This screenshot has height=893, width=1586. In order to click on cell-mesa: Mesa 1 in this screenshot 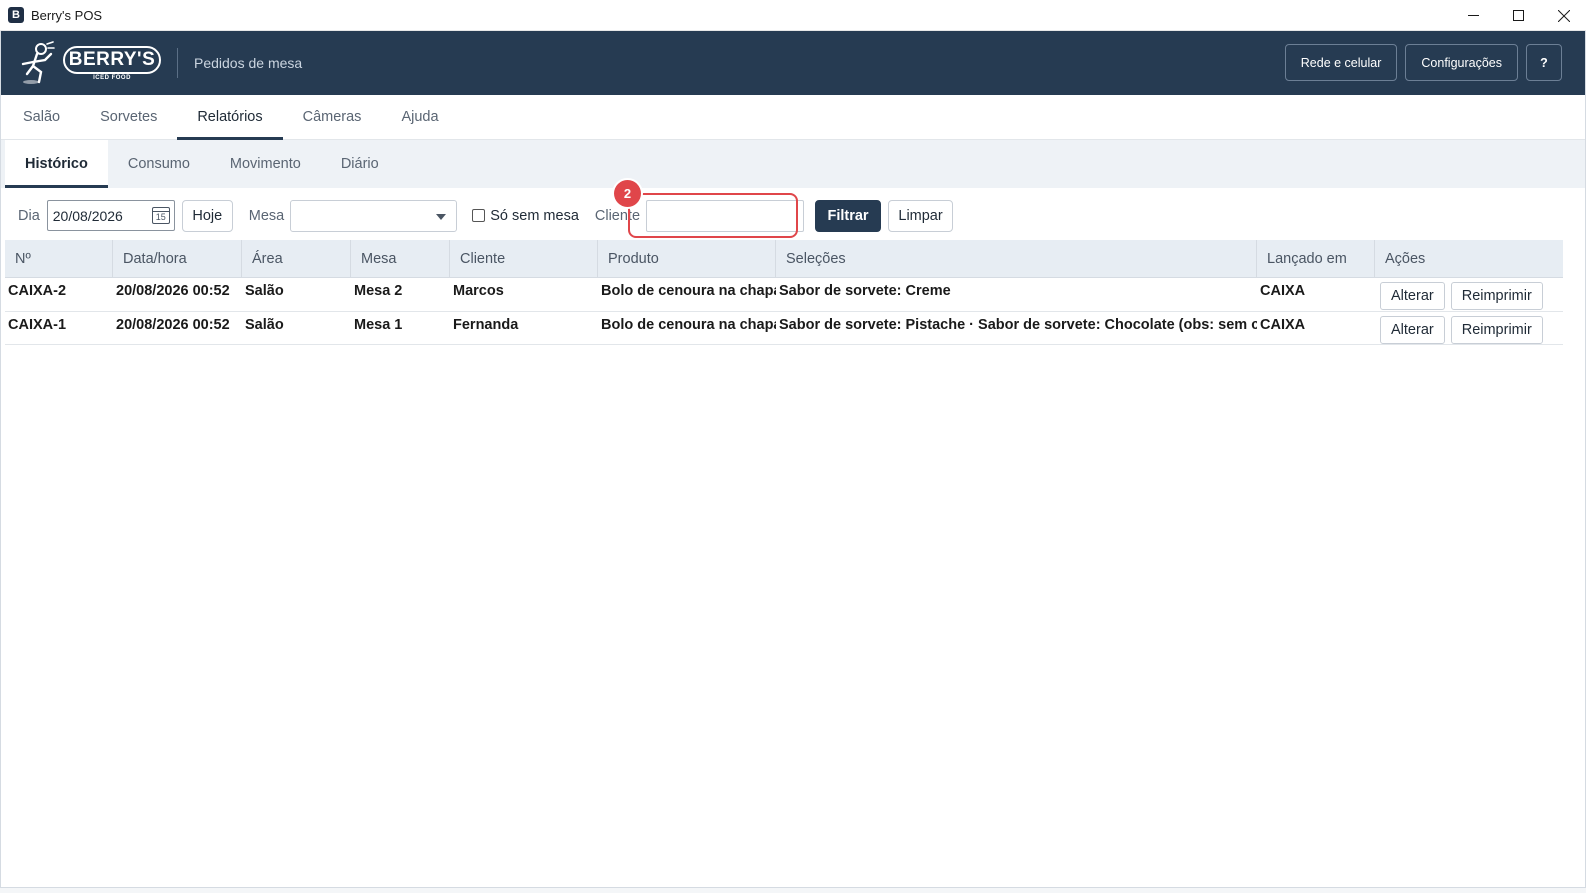, I will do `click(378, 324)`.